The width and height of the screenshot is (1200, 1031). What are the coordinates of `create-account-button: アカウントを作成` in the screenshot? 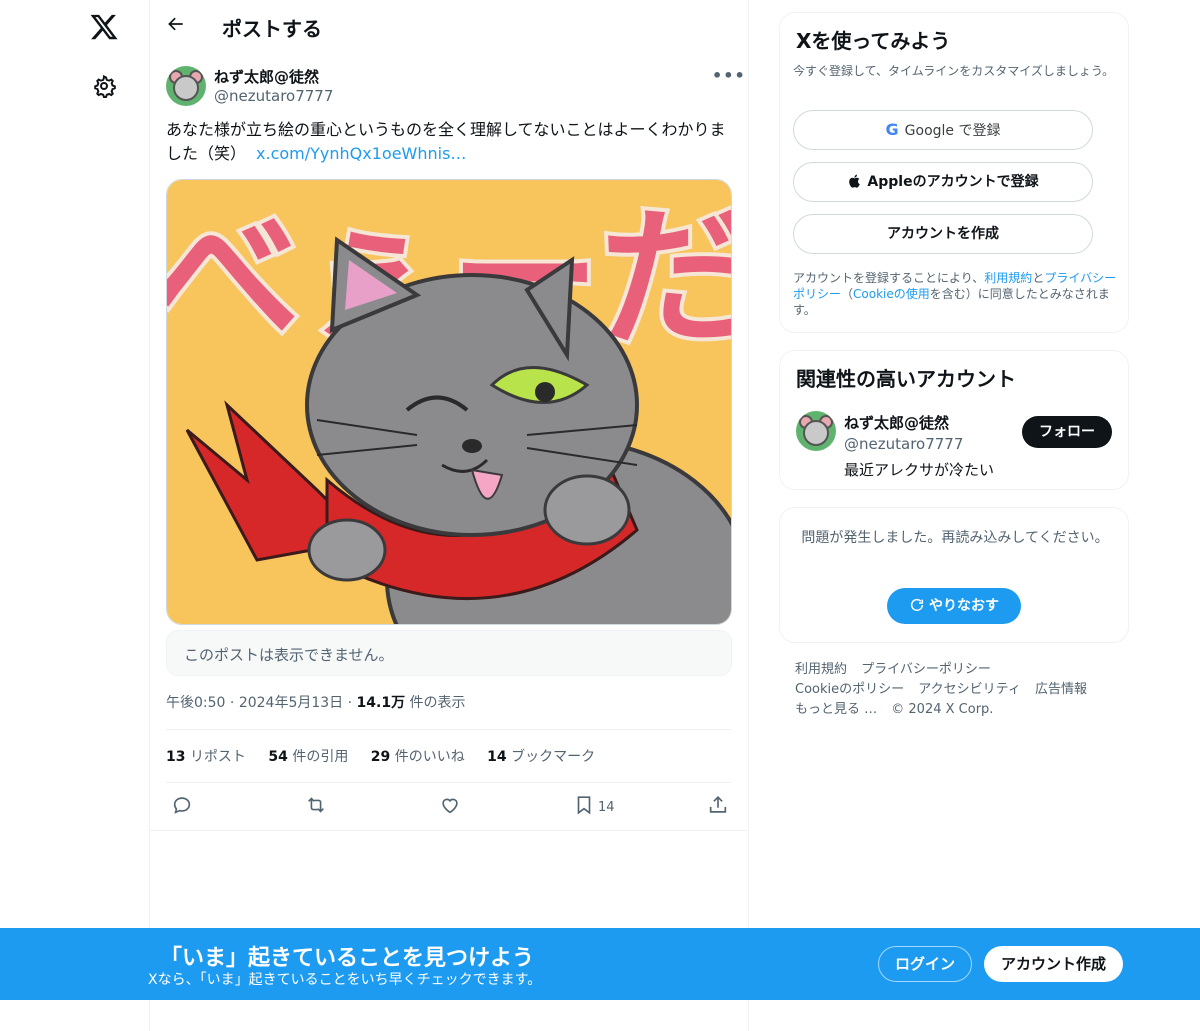 It's located at (943, 234).